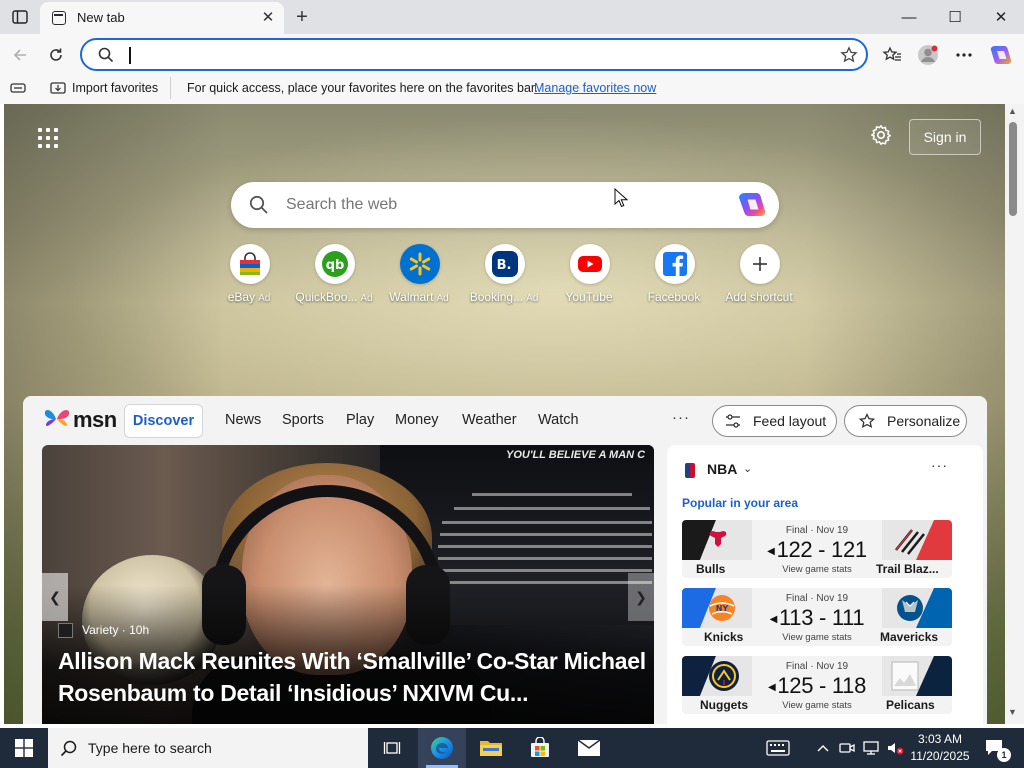  I want to click on tray-meet-now, so click(847, 748).